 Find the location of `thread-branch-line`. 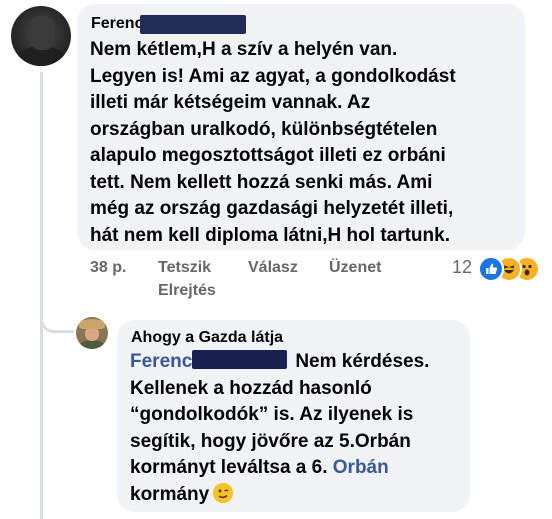

thread-branch-line is located at coordinates (57, 315).